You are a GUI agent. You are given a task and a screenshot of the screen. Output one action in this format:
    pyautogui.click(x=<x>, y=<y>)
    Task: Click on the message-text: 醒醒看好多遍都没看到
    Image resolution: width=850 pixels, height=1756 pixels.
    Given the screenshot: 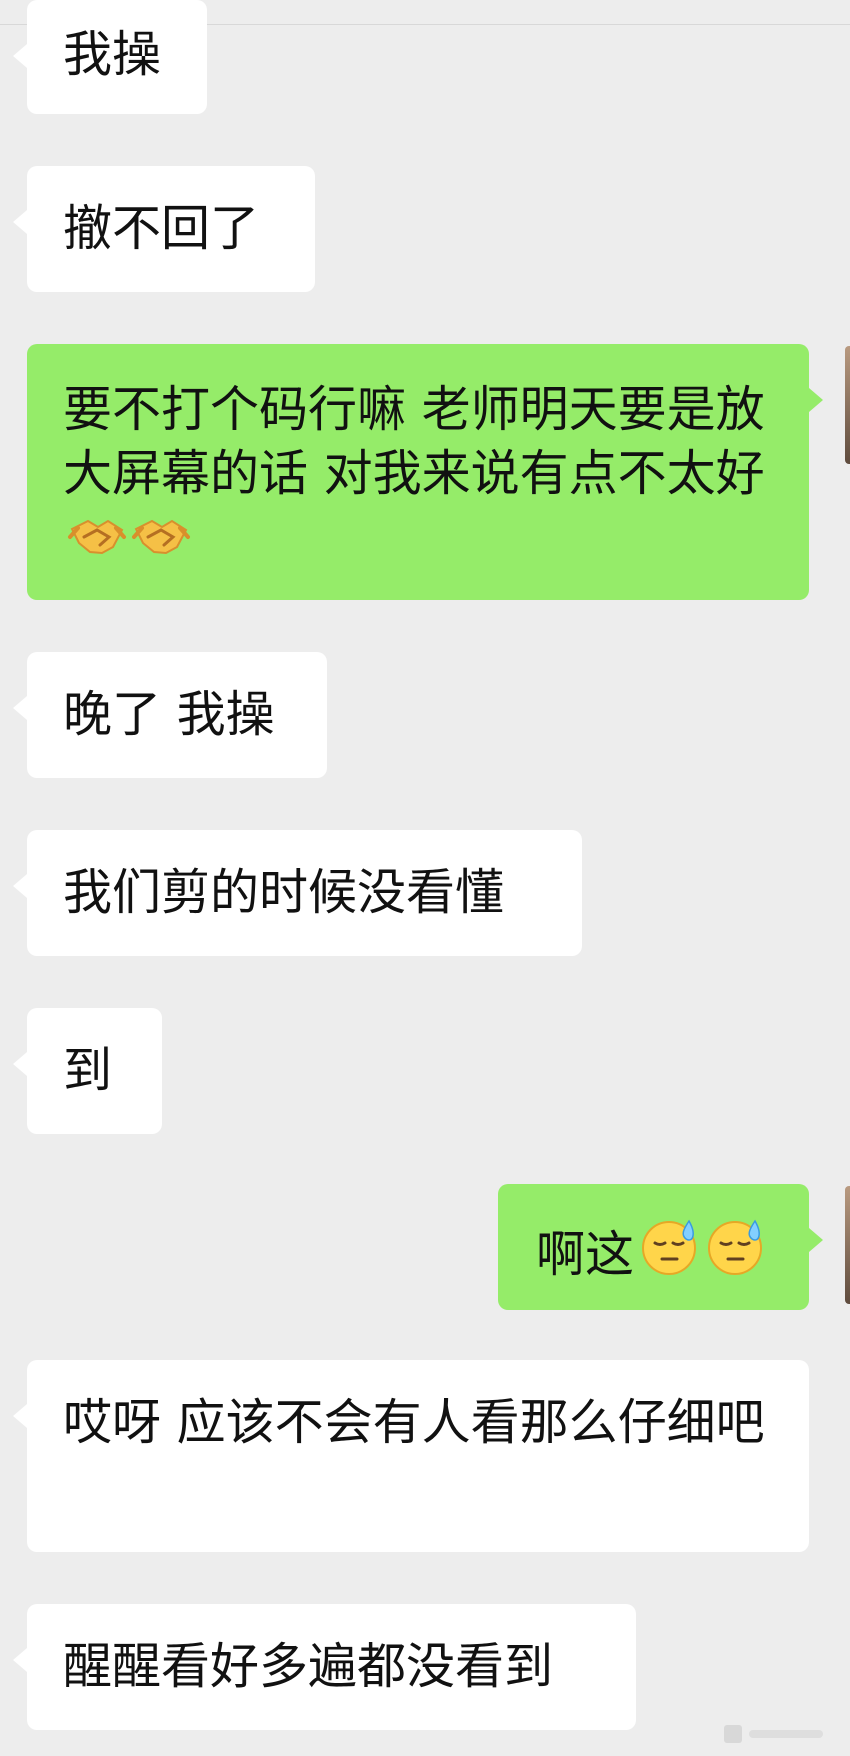 What is the action you would take?
    pyautogui.click(x=308, y=1666)
    